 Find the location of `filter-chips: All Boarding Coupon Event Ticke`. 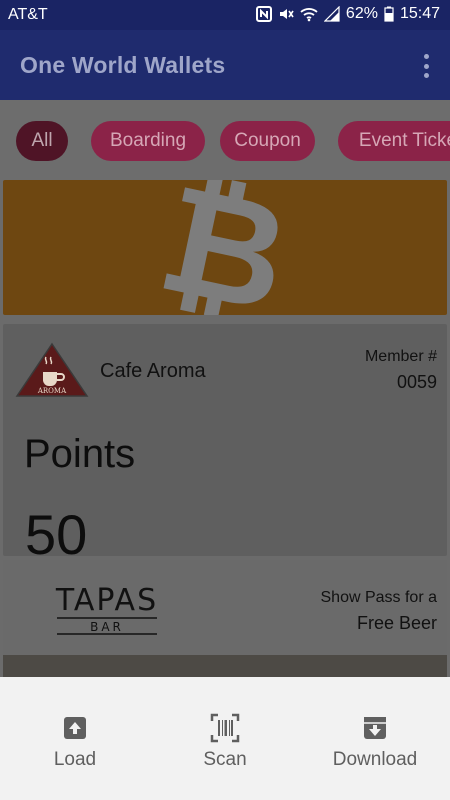

filter-chips: All Boarding Coupon Event Ticke is located at coordinates (225, 140).